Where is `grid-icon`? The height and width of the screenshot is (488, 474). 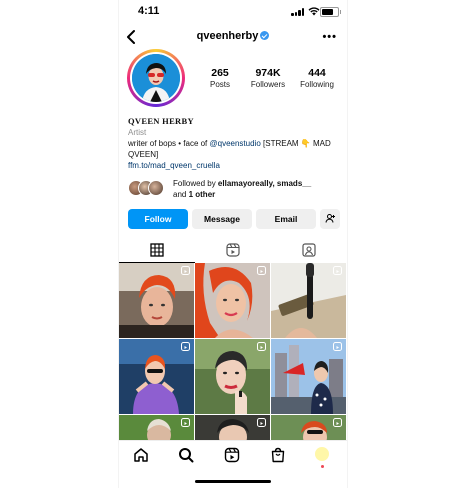
grid-icon is located at coordinates (157, 250).